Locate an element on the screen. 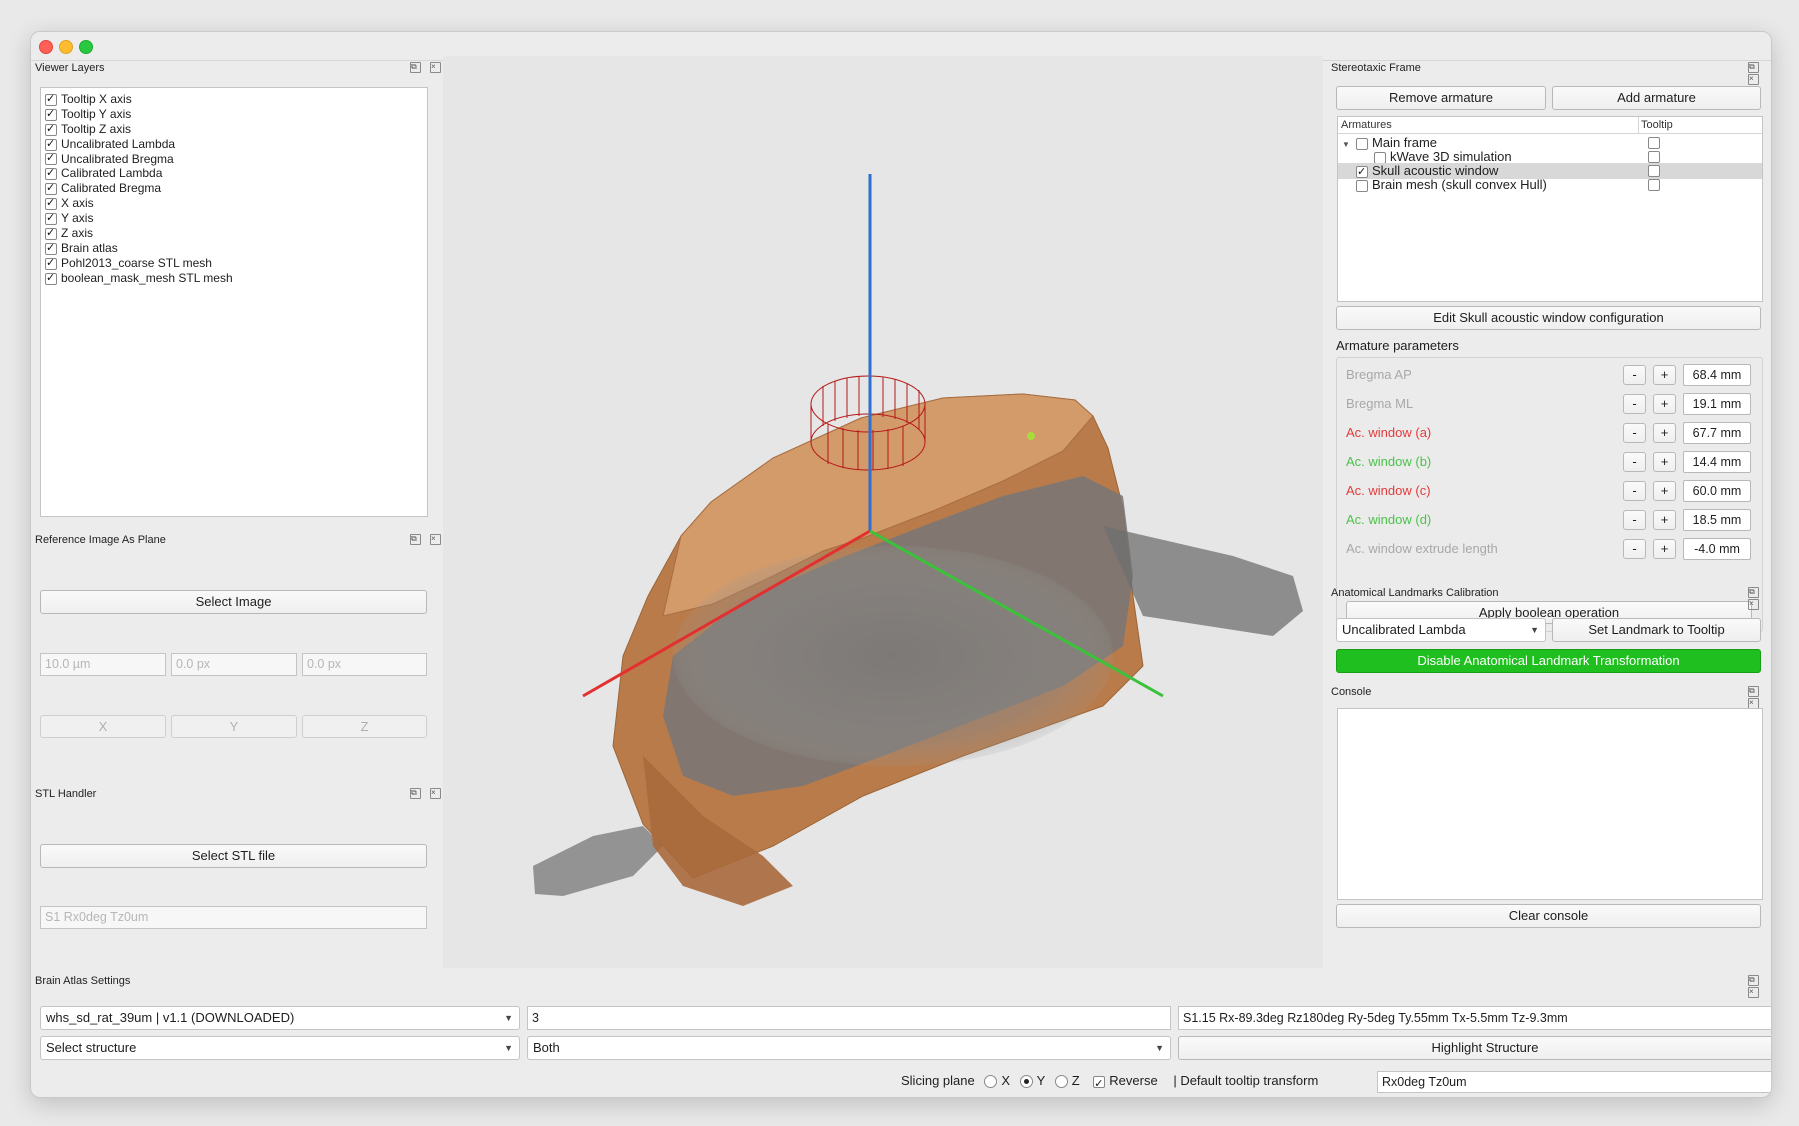 Image resolution: width=1799 pixels, height=1126 pixels. atlas-select: whs_sd_rat_39um | v1.1 (DOWNLOADED) ▼ is located at coordinates (280, 1018).